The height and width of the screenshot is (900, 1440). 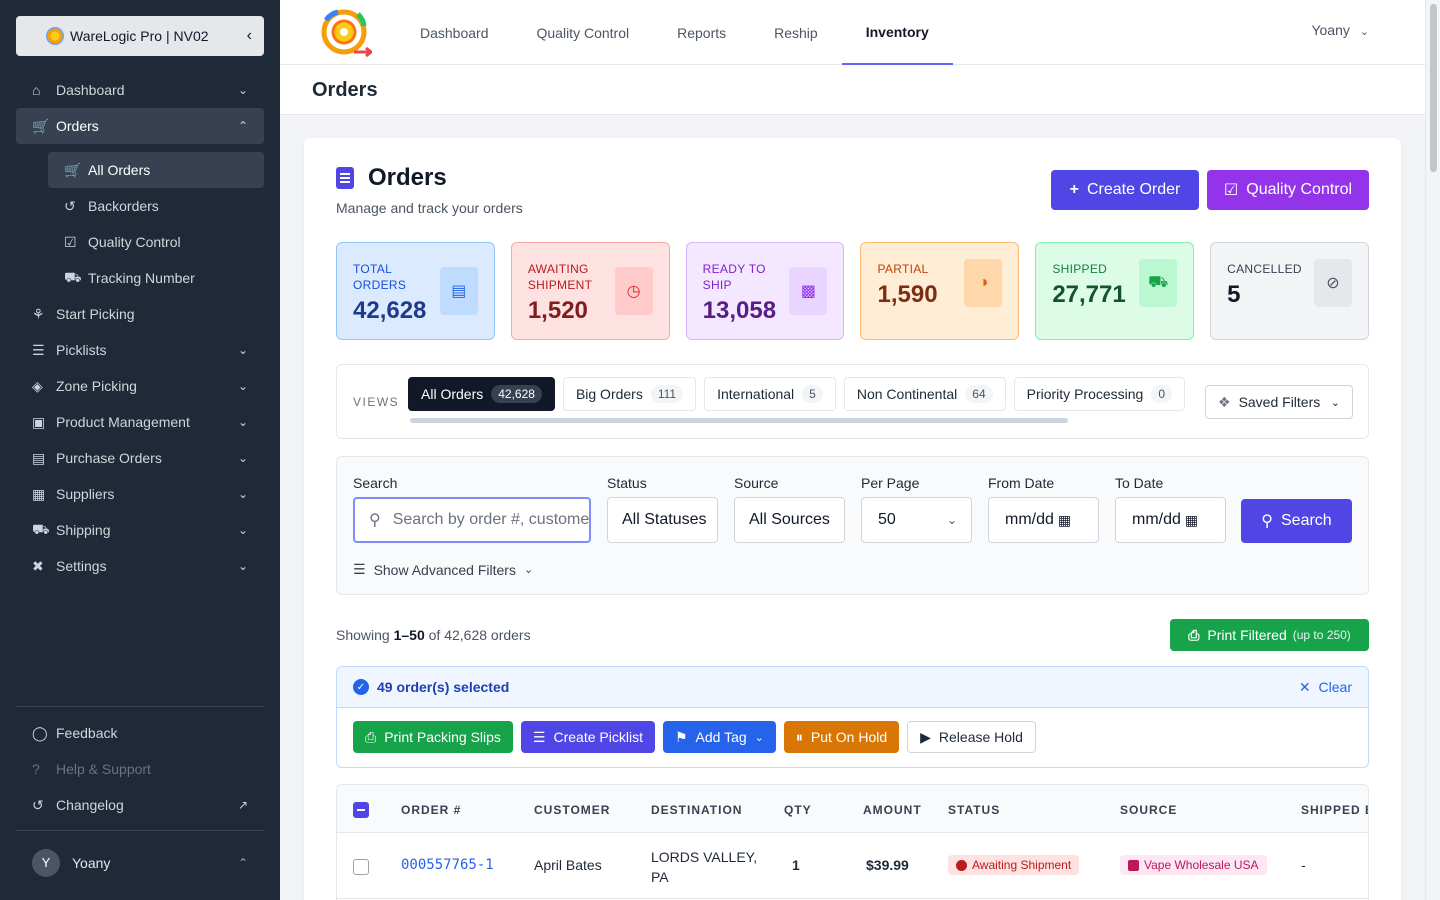 I want to click on from-date-input: mm/dd ▦, so click(x=1043, y=520).